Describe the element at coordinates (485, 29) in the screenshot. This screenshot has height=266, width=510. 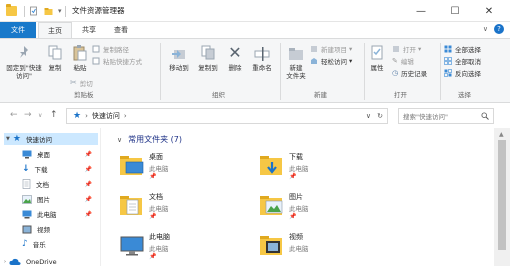
I see `ribbon-collapse-icon: ∨` at that location.